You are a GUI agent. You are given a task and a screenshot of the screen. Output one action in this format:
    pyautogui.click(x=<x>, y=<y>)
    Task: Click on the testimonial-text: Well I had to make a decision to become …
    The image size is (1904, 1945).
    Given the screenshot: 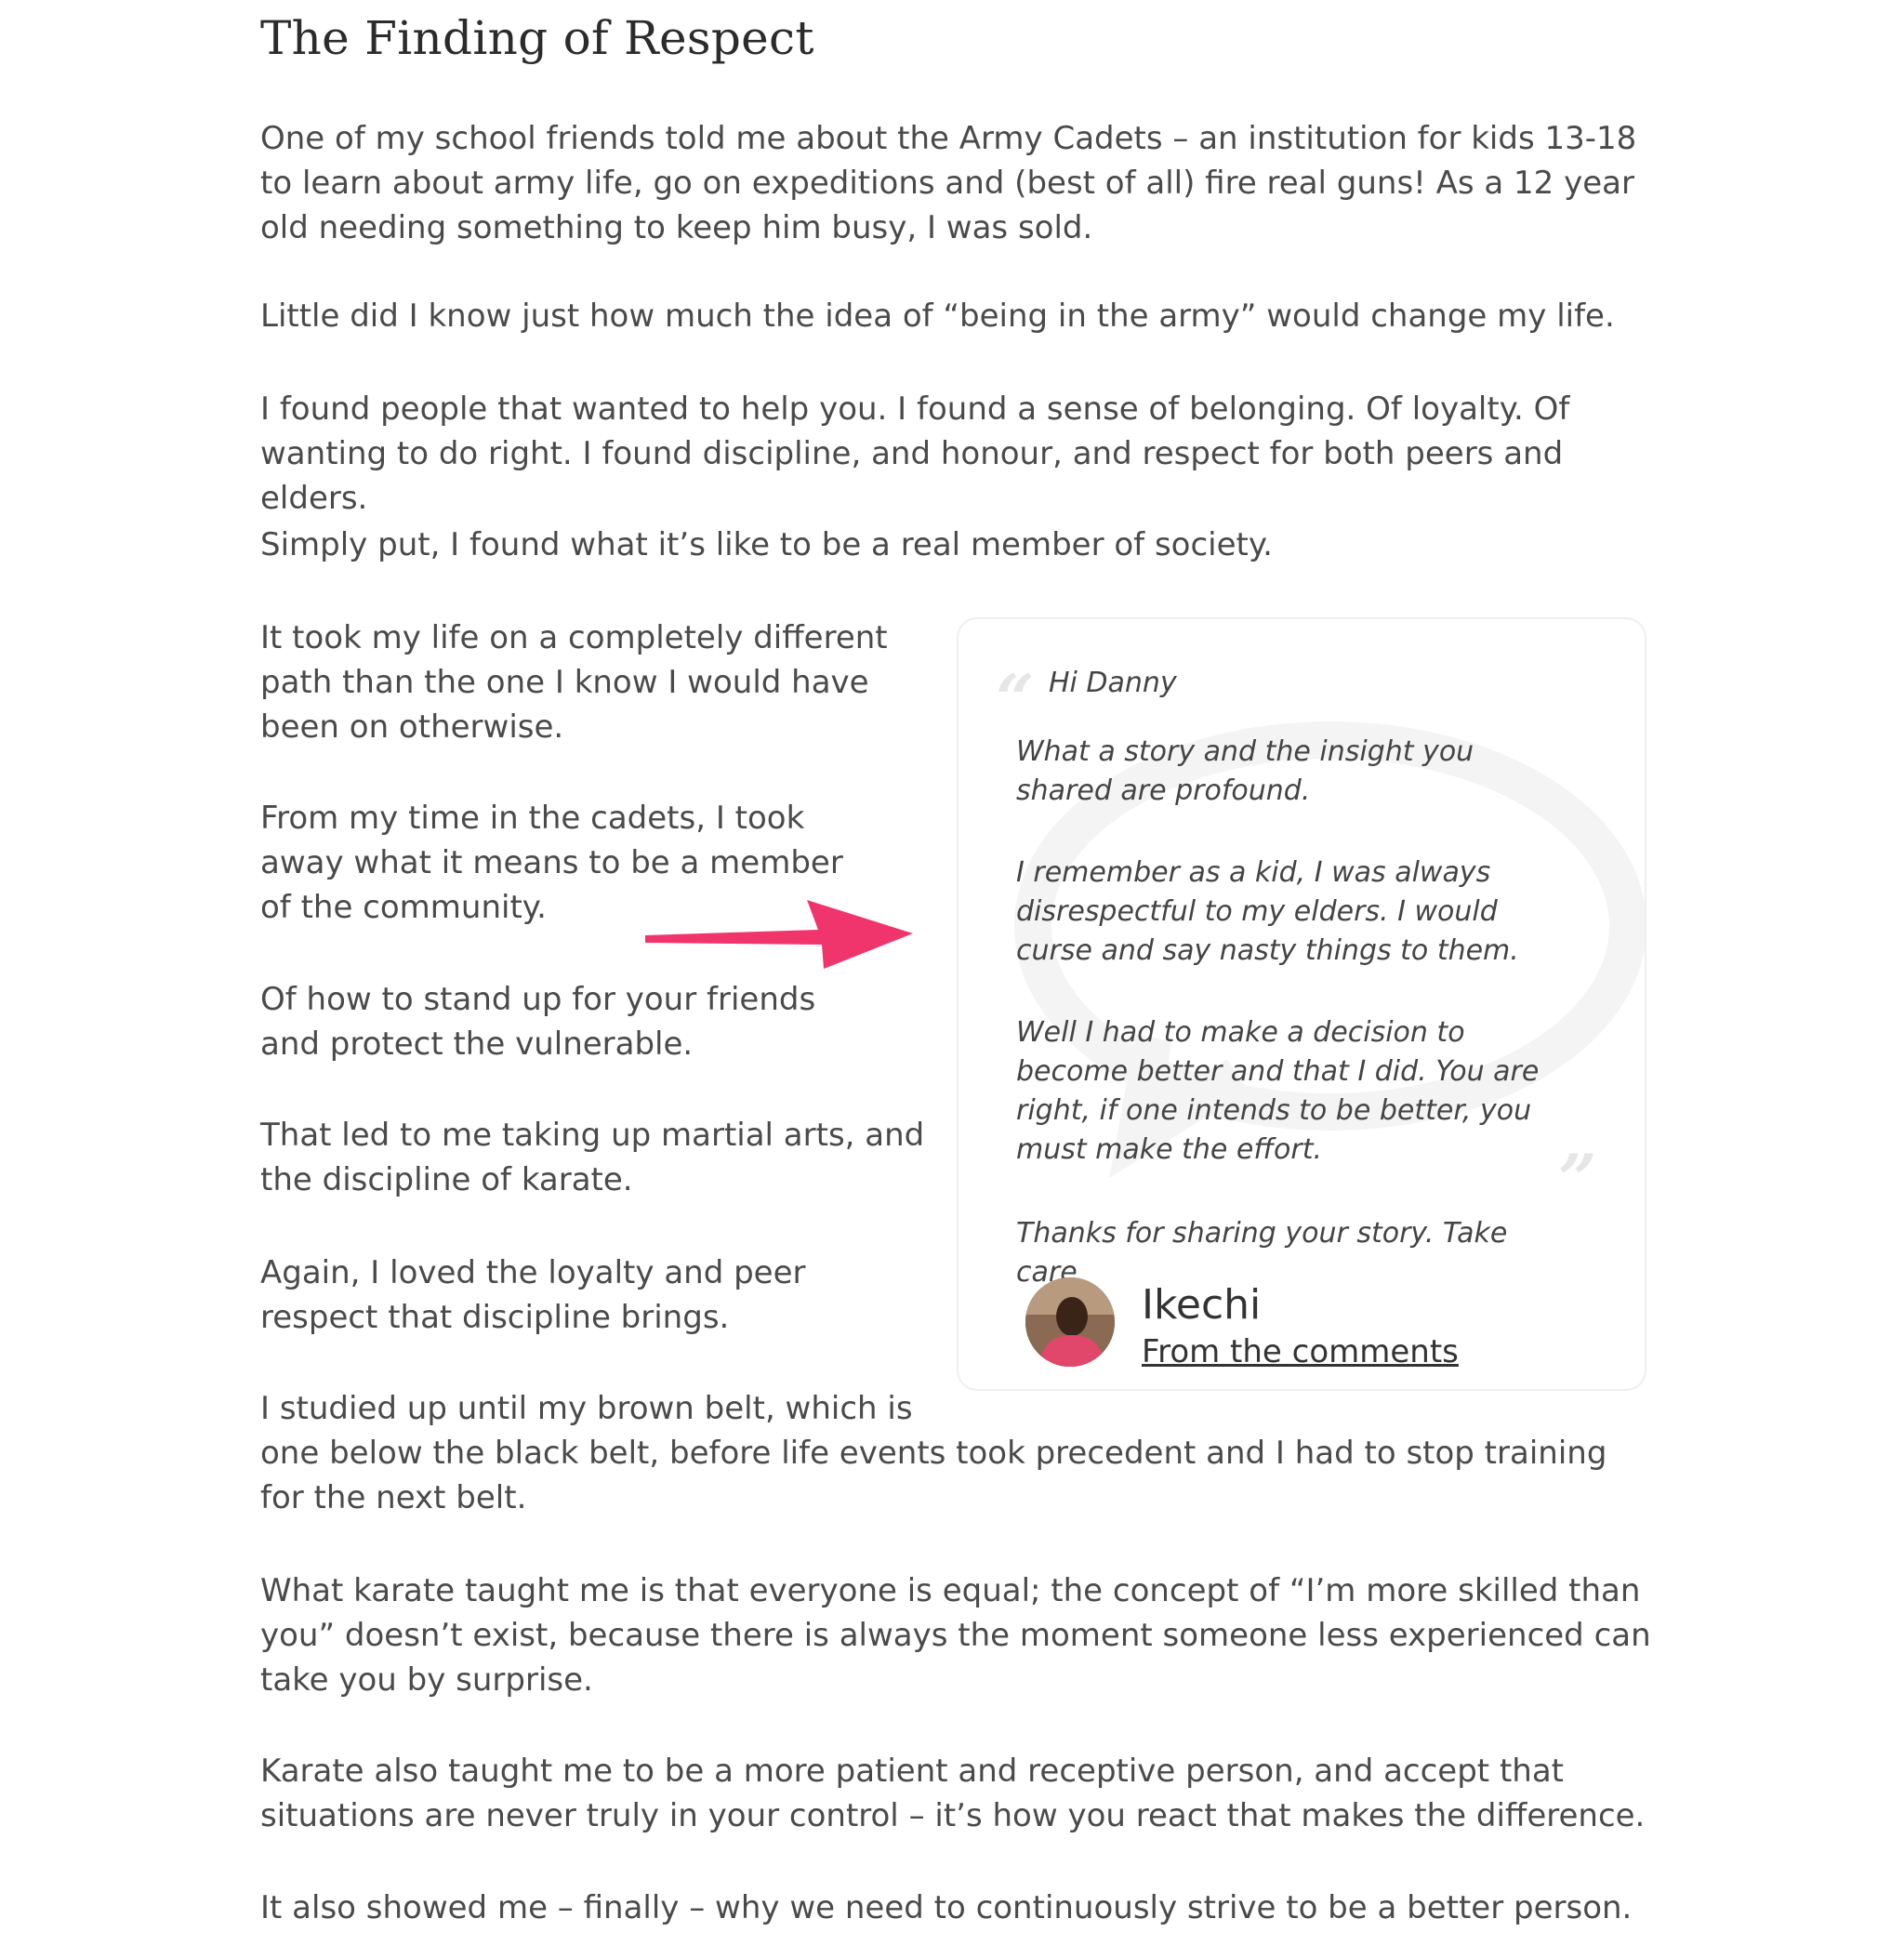 What is the action you would take?
    pyautogui.click(x=1278, y=1091)
    